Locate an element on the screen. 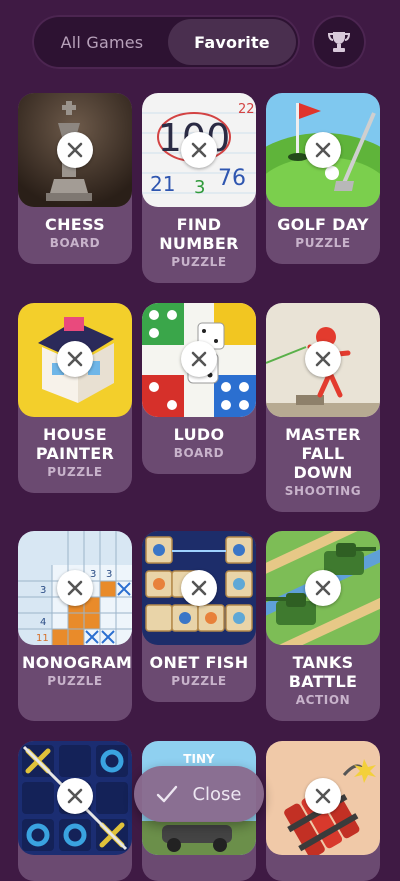 The height and width of the screenshot is (881, 400). game-card-nonogram: 3 3 3 4 11 NONOGRAM PUZZLE is located at coordinates (75, 626).